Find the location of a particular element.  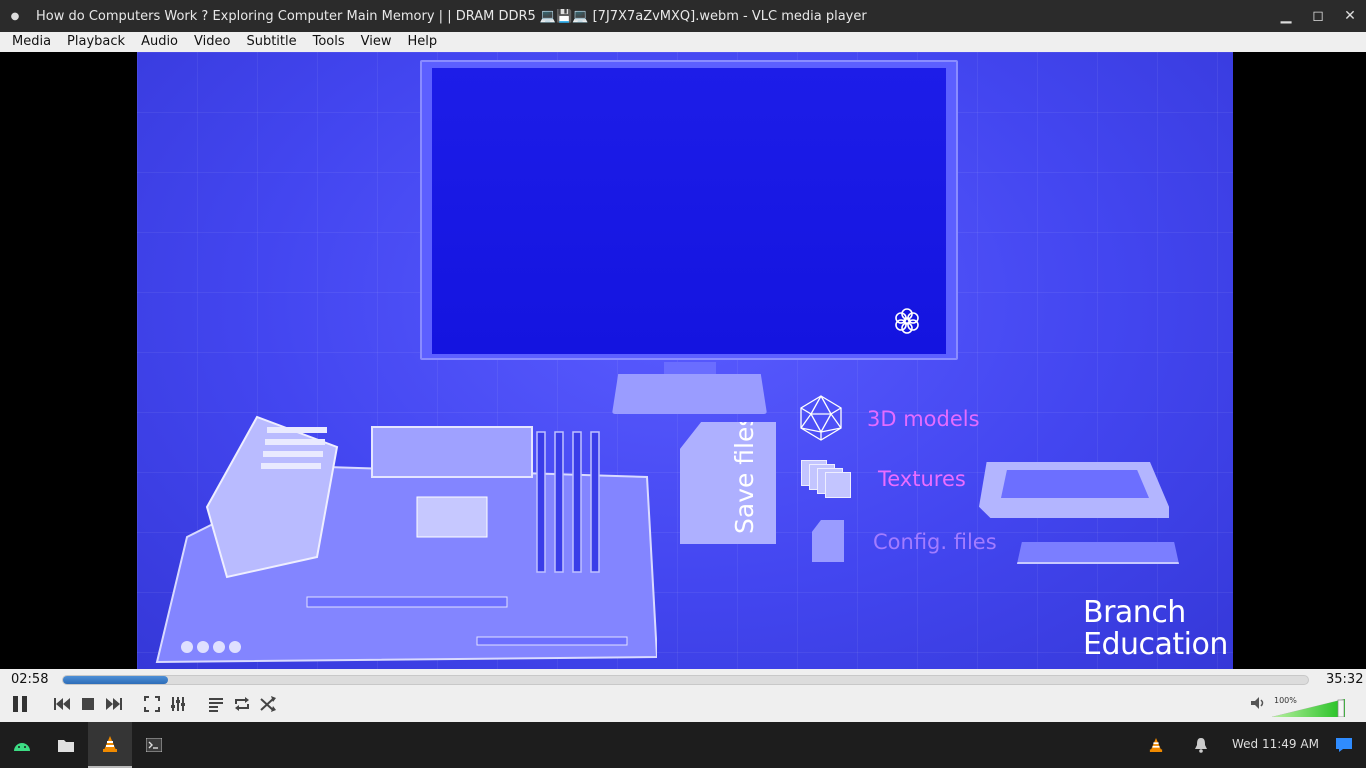

taskbar-terminal-app is located at coordinates (154, 745).